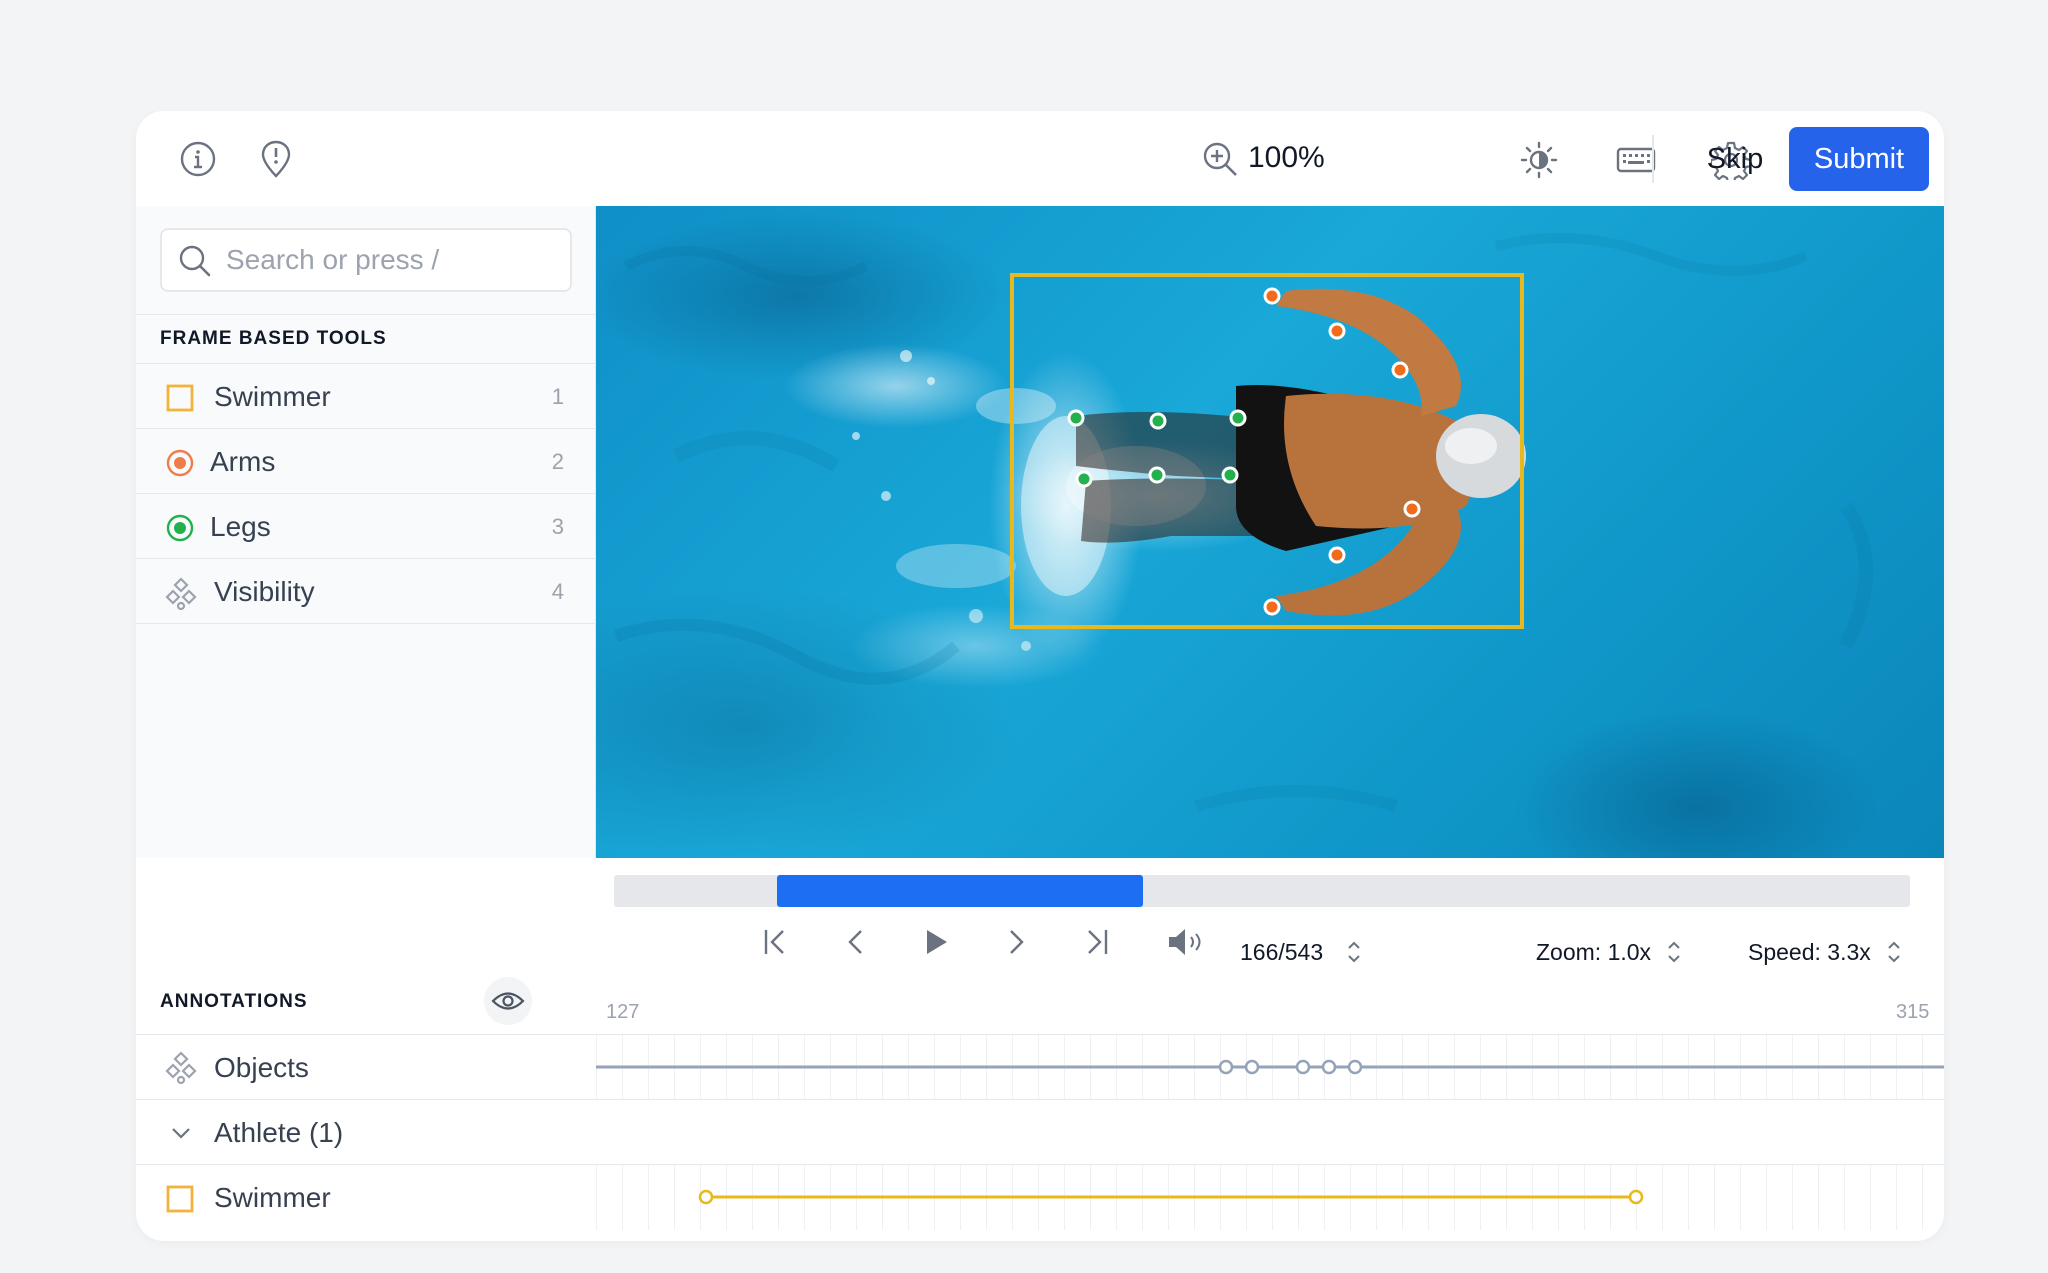 The image size is (2048, 1273). Describe the element at coordinates (1674, 954) in the screenshot. I see `zoom-stepper-icon` at that location.